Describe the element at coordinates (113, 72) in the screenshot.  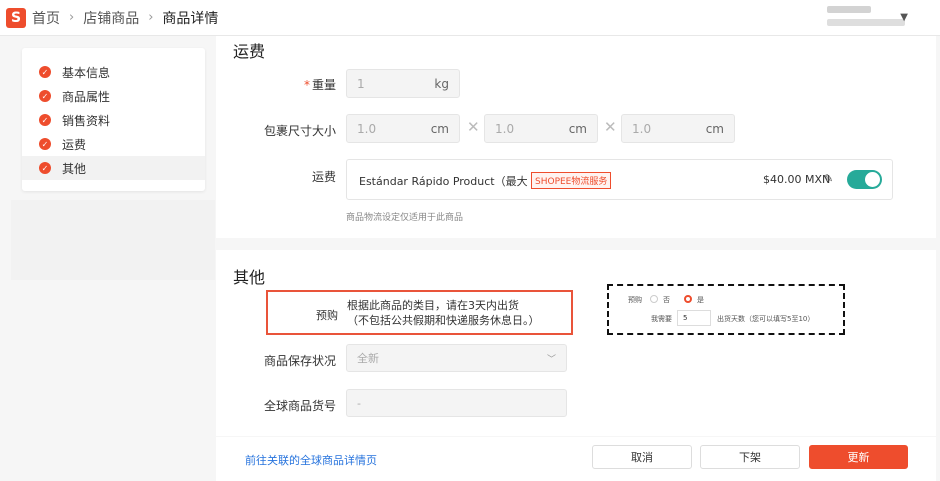
I see `nav-item-basic-info: ✓ 基本信息` at that location.